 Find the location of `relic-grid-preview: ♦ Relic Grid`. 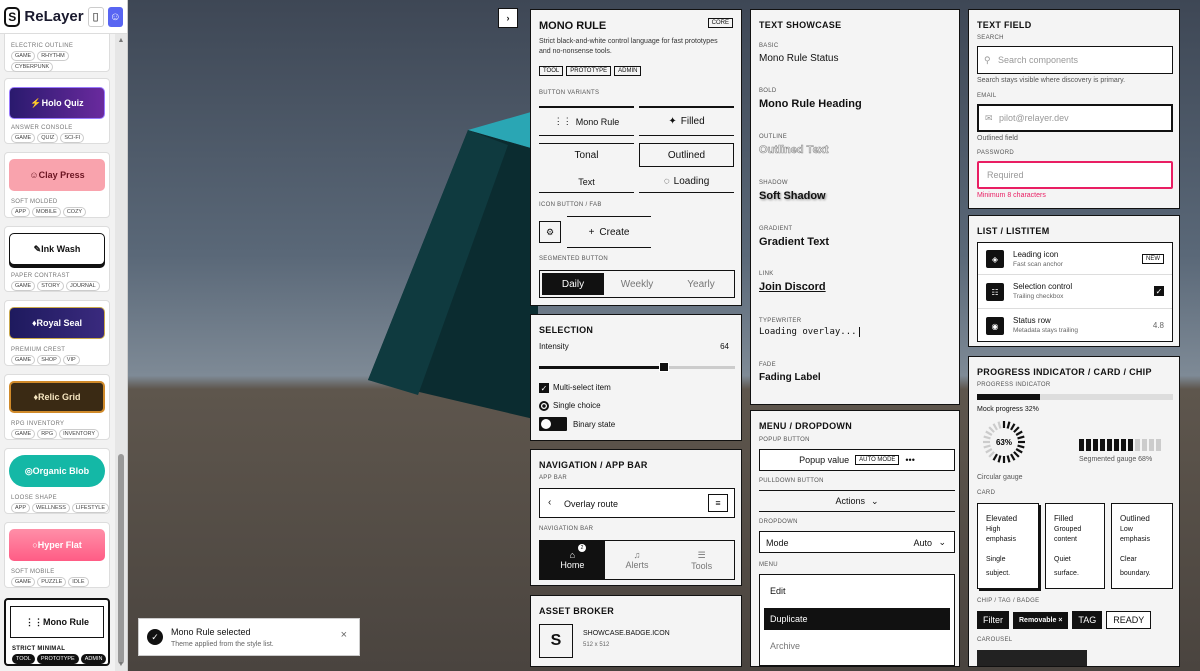

relic-grid-preview: ♦ Relic Grid is located at coordinates (57, 397).